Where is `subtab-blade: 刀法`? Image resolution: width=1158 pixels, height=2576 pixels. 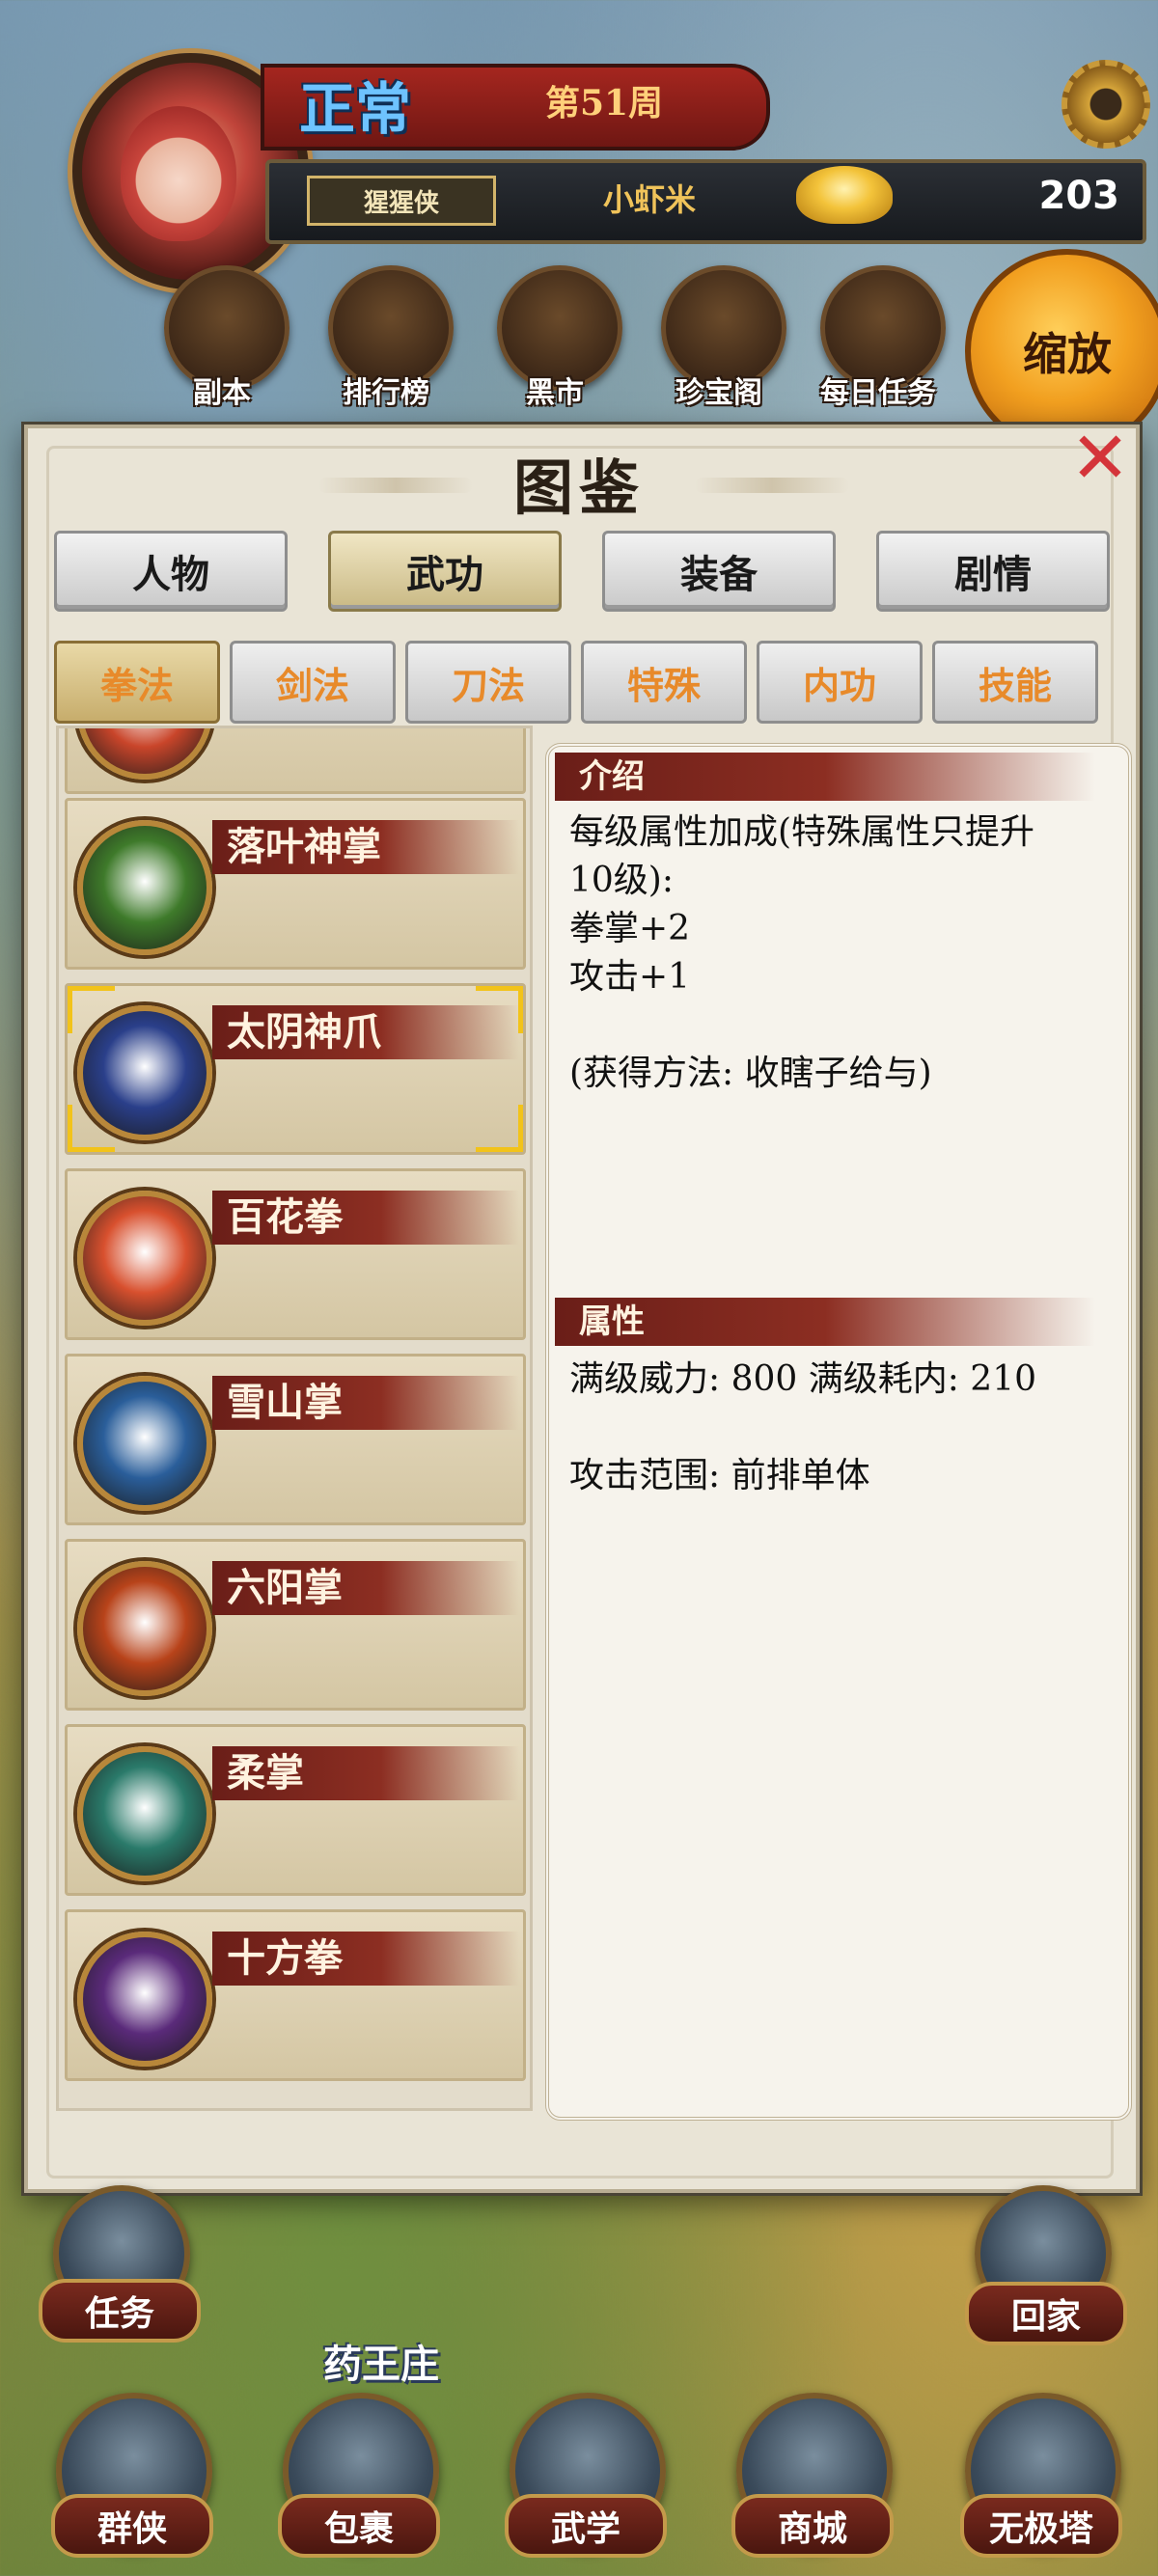 subtab-blade: 刀法 is located at coordinates (488, 682).